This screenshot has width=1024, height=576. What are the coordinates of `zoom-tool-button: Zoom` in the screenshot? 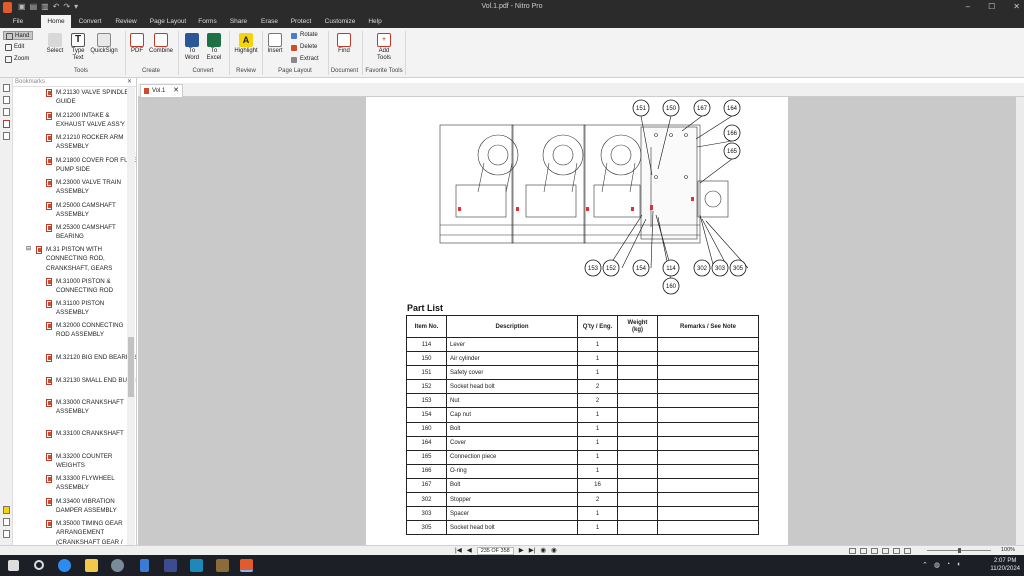 It's located at (19, 59).